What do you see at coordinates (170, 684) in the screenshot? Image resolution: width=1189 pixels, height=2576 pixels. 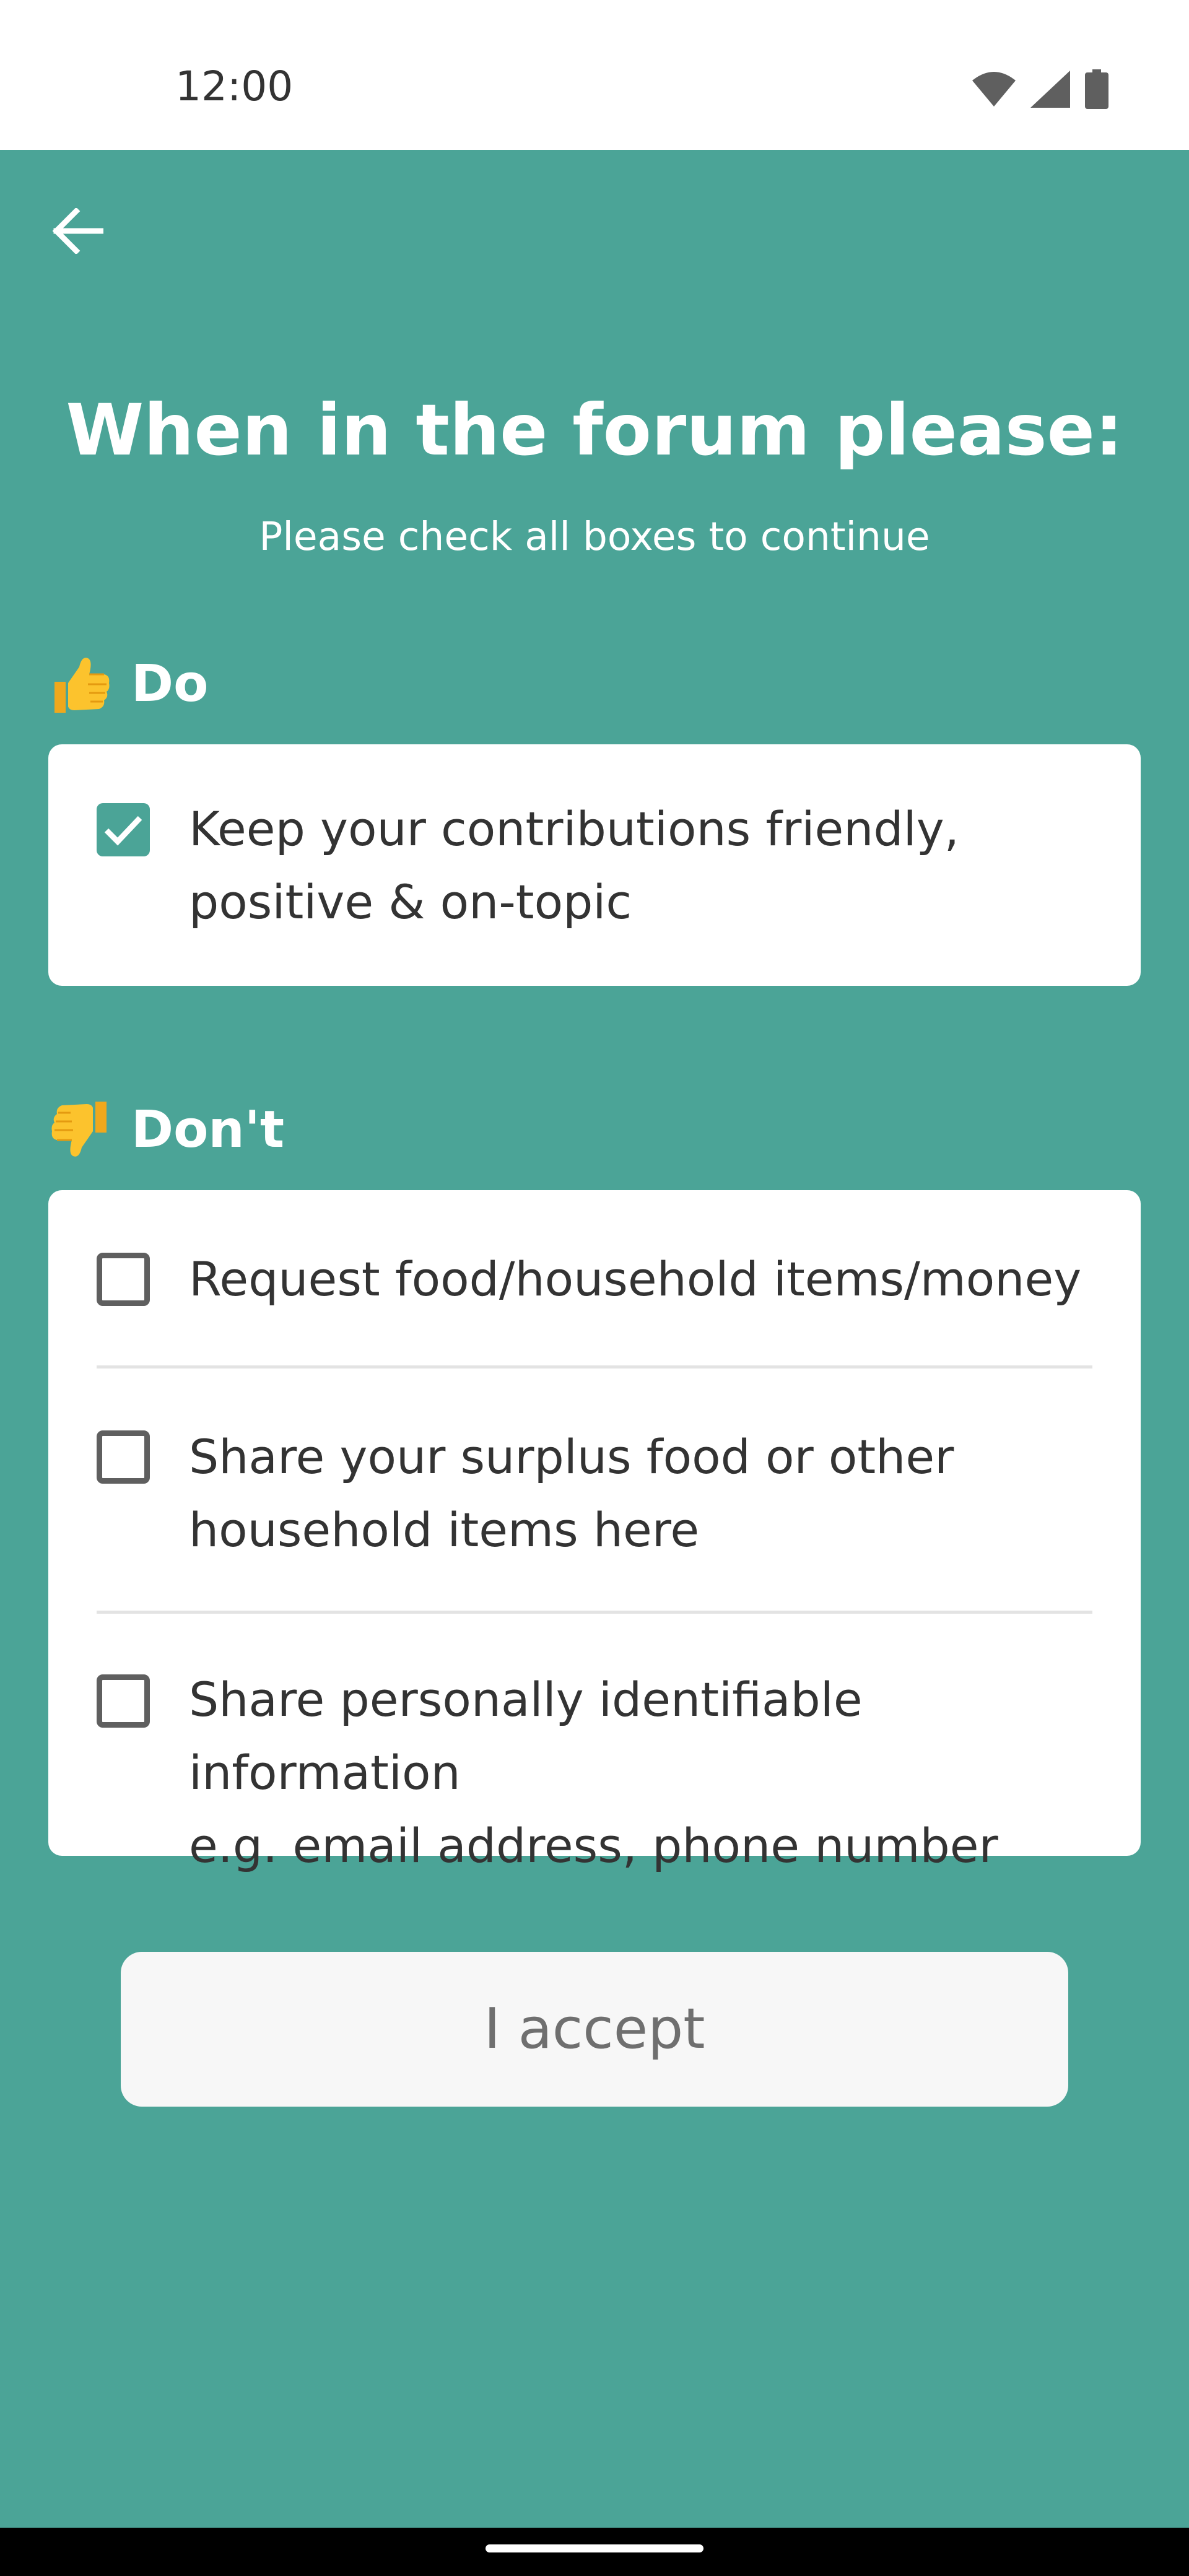 I see `do-heading-label: Do` at bounding box center [170, 684].